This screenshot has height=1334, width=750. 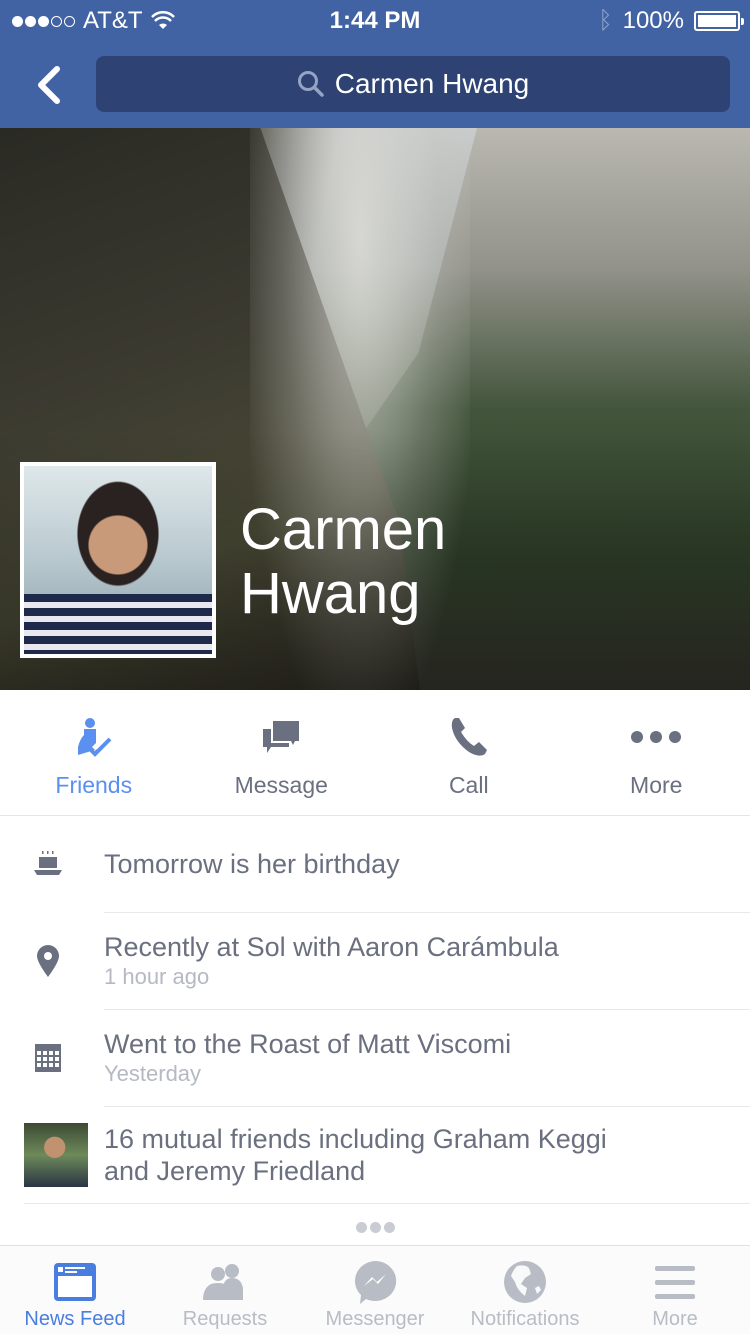 What do you see at coordinates (48, 1058) in the screenshot?
I see `calendar-icon` at bounding box center [48, 1058].